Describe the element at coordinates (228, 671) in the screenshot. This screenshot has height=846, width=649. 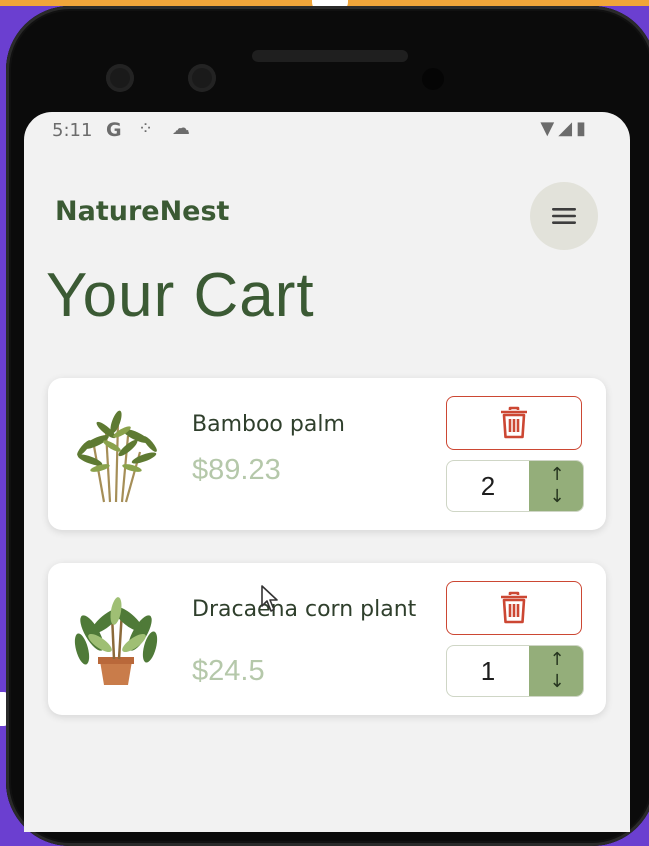
I see `cart-item-price: $24.5` at that location.